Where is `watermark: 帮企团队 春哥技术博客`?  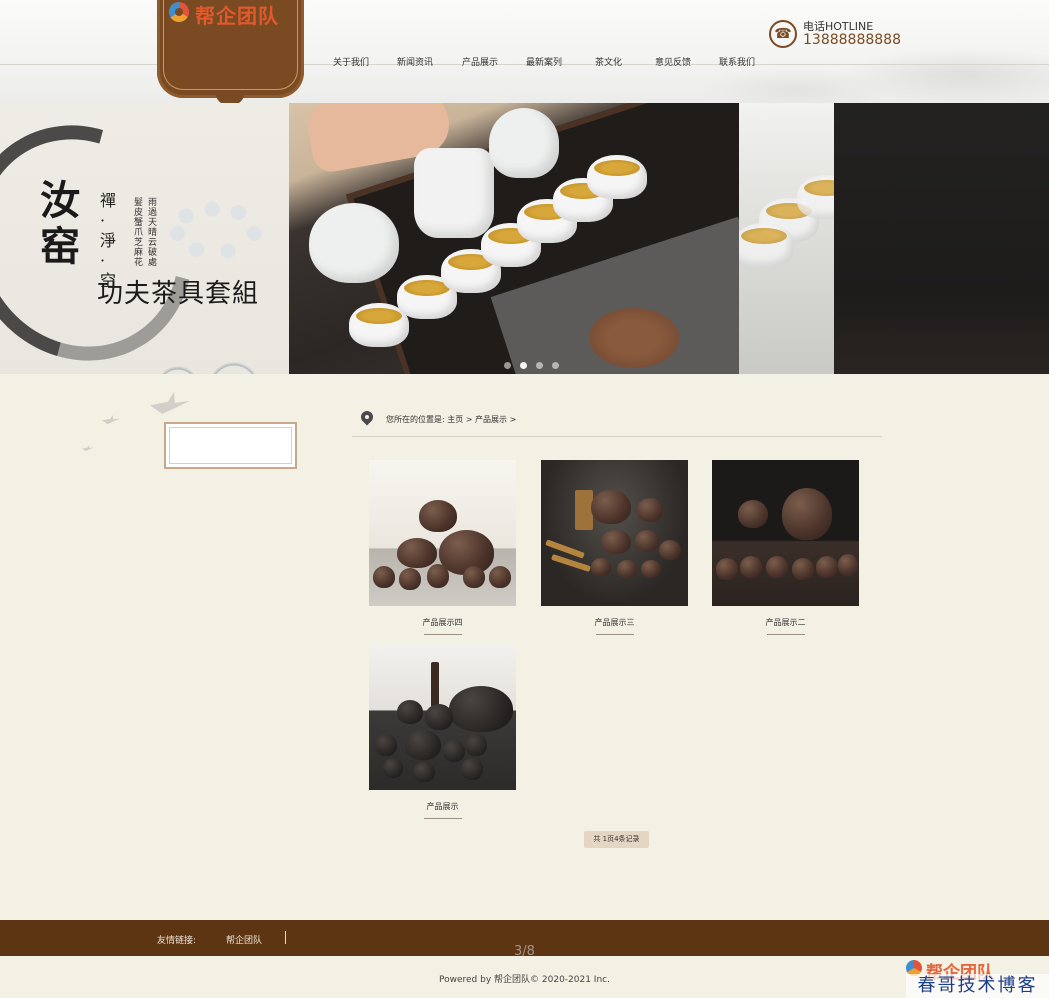 watermark: 帮企团队 春哥技术博客 is located at coordinates (977, 978).